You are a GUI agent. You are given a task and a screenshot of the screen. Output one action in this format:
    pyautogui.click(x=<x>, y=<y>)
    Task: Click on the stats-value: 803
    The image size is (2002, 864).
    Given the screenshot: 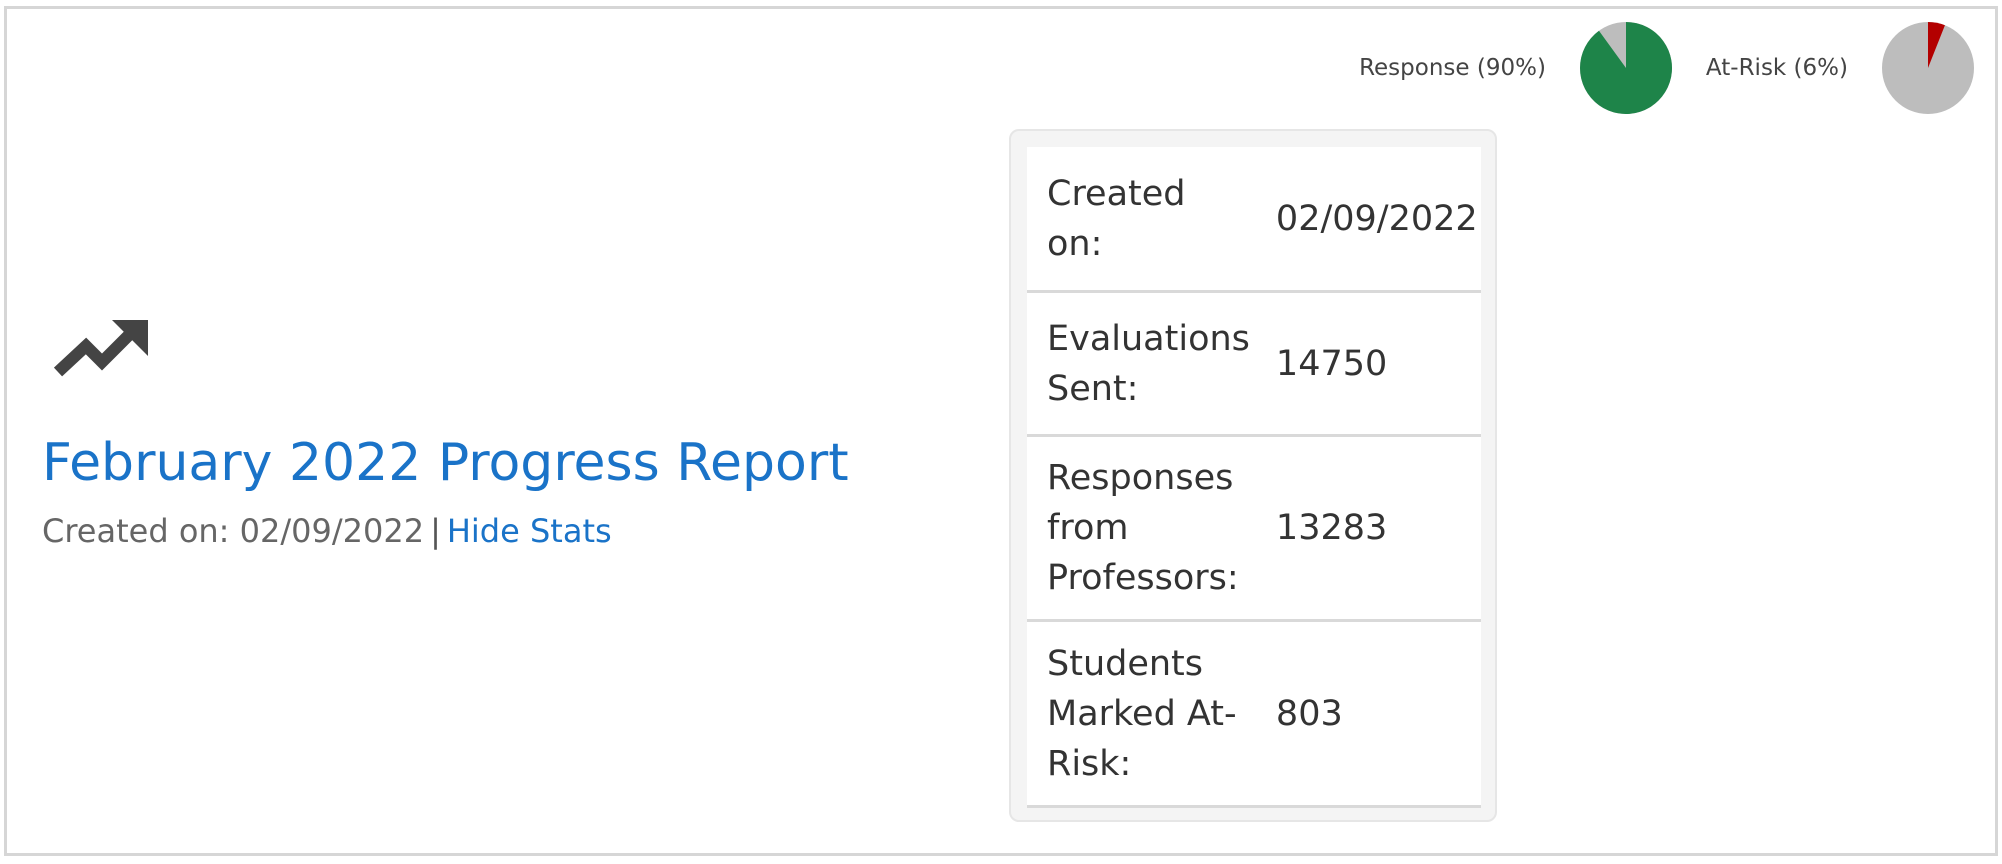 What is the action you would take?
    pyautogui.click(x=1370, y=714)
    